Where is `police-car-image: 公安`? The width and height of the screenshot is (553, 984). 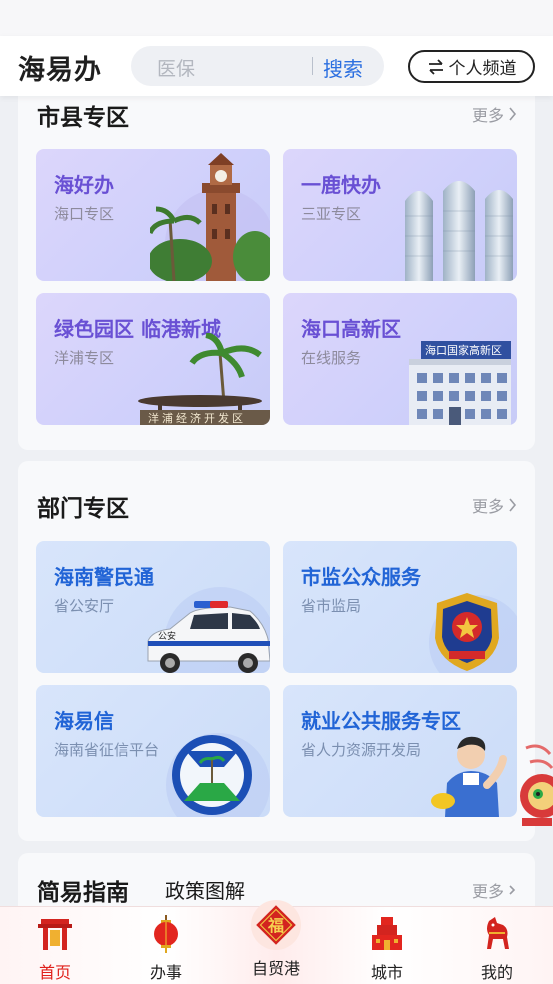
police-car-image: 公安 is located at coordinates (208, 630).